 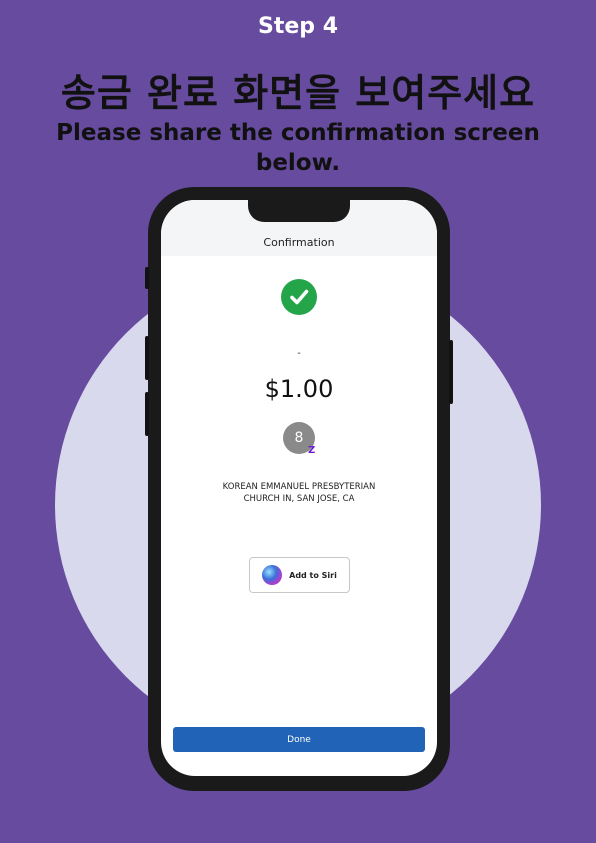 I want to click on memo-dash: -, so click(x=299, y=353).